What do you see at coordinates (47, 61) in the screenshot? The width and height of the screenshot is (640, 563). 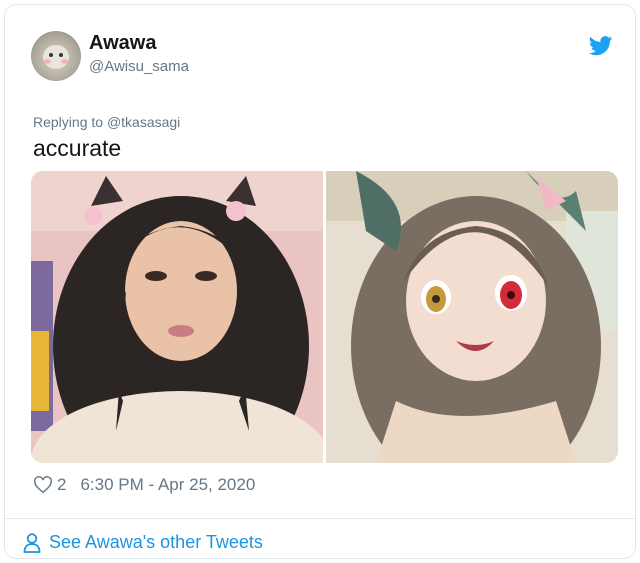 I see `avatar-cheek-left` at bounding box center [47, 61].